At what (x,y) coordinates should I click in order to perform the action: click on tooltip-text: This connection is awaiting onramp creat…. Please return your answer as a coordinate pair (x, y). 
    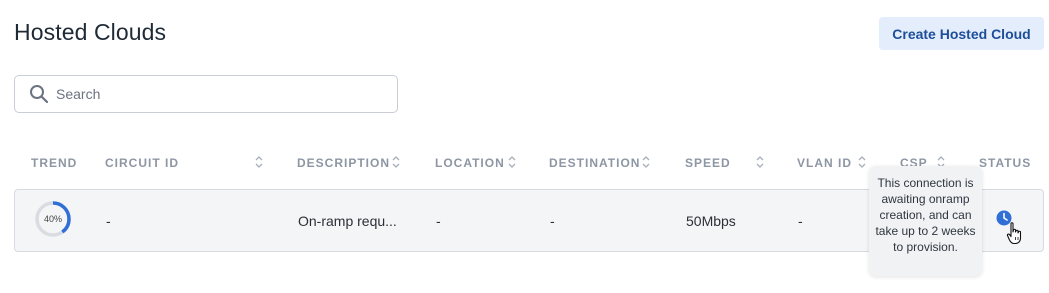
    Looking at the image, I should click on (925, 215).